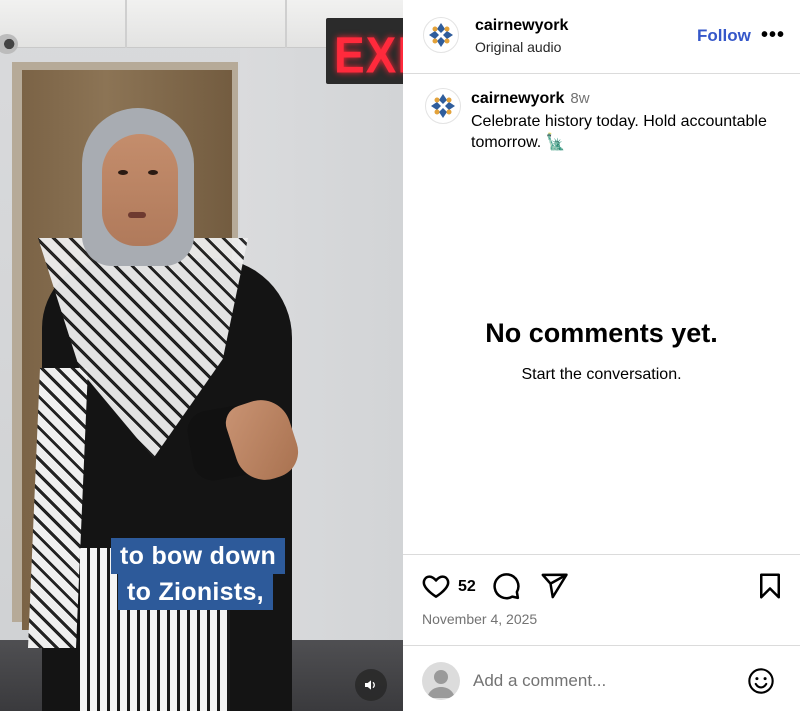 This screenshot has width=800, height=711. What do you see at coordinates (518, 47) in the screenshot?
I see `audio-label: Original audio` at bounding box center [518, 47].